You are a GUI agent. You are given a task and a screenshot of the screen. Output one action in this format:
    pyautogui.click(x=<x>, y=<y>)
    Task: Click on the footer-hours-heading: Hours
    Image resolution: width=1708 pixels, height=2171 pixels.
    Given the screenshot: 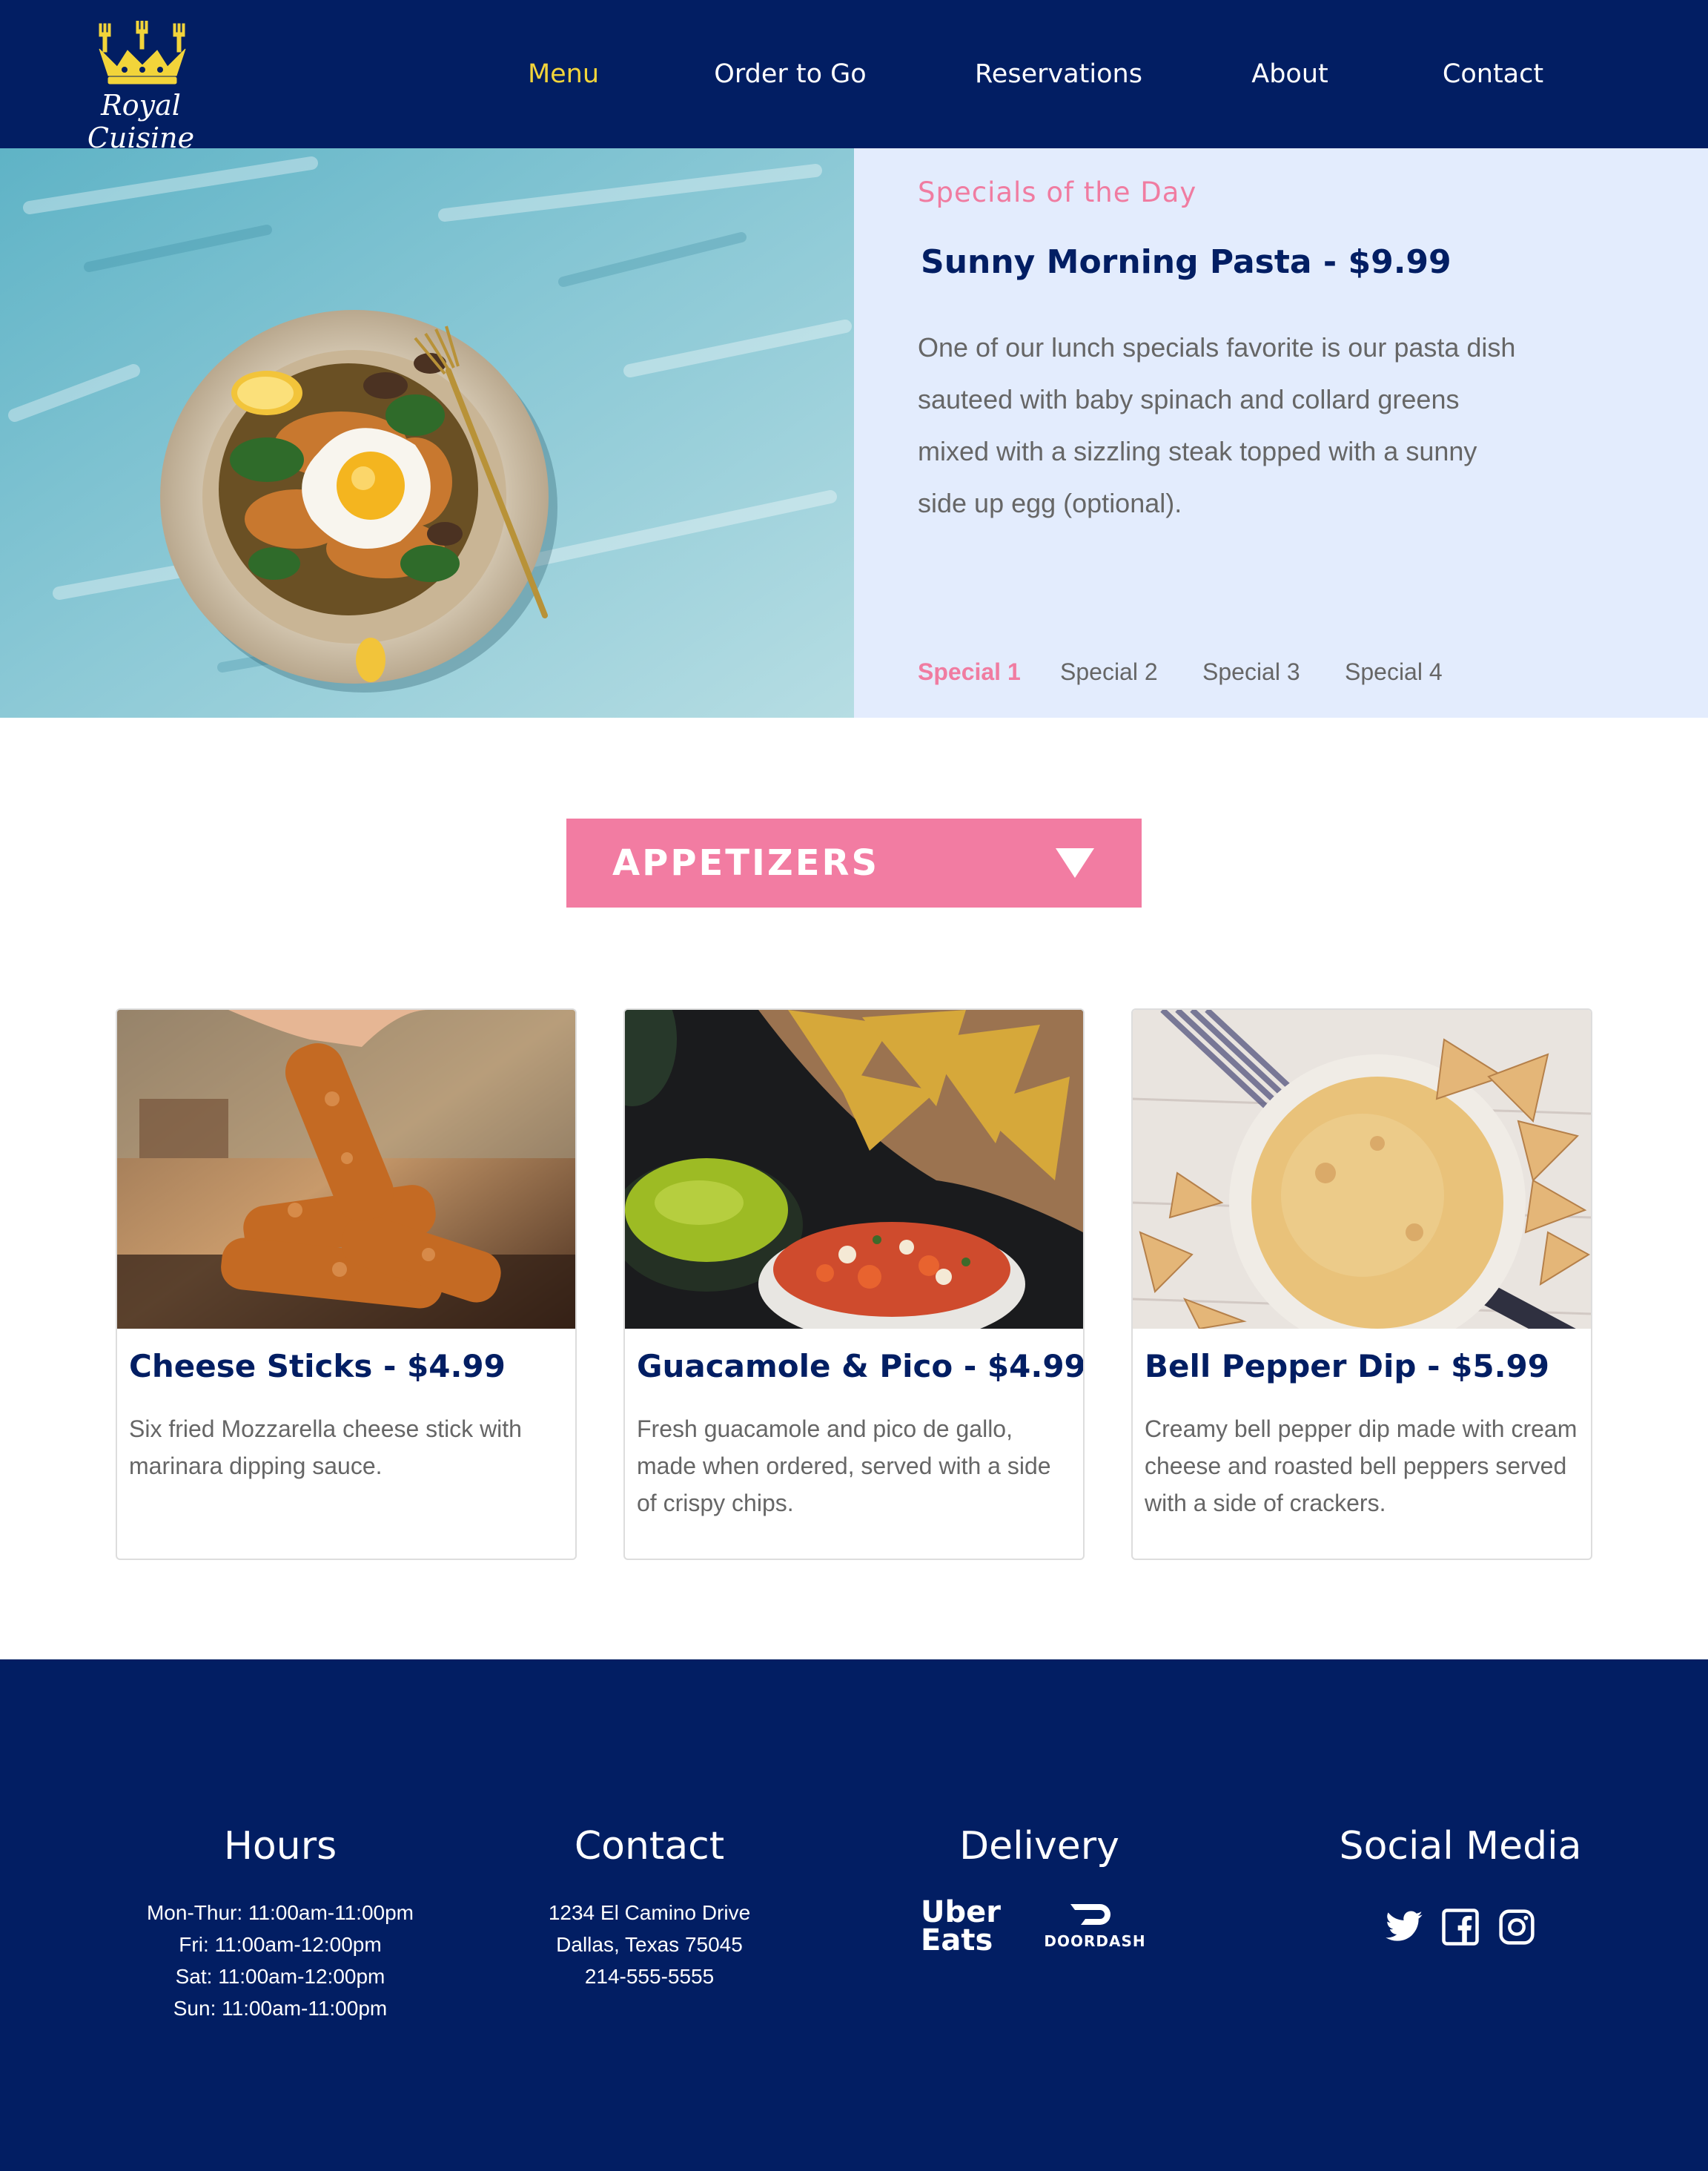 What is the action you would take?
    pyautogui.click(x=280, y=1846)
    